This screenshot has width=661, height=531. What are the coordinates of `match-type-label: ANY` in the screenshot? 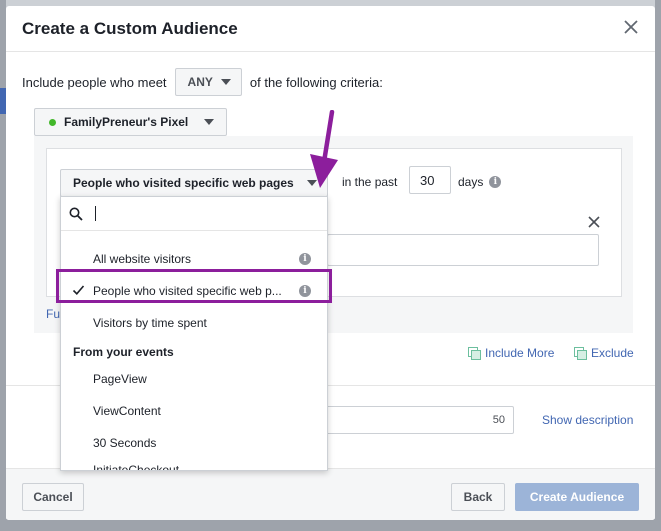 It's located at (200, 82).